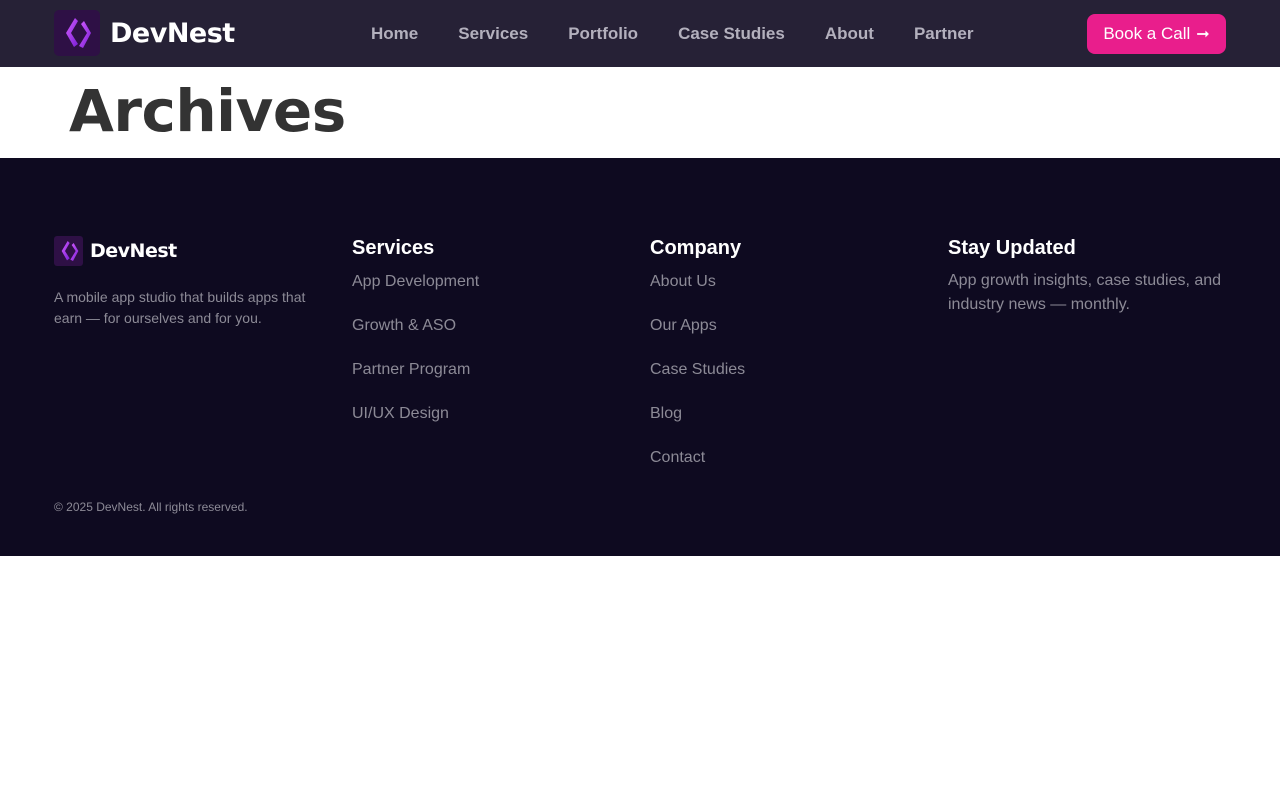 The width and height of the screenshot is (1280, 800). Describe the element at coordinates (415, 335) in the screenshot. I see `footer-link-growth-aso: Growth & ASO` at that location.